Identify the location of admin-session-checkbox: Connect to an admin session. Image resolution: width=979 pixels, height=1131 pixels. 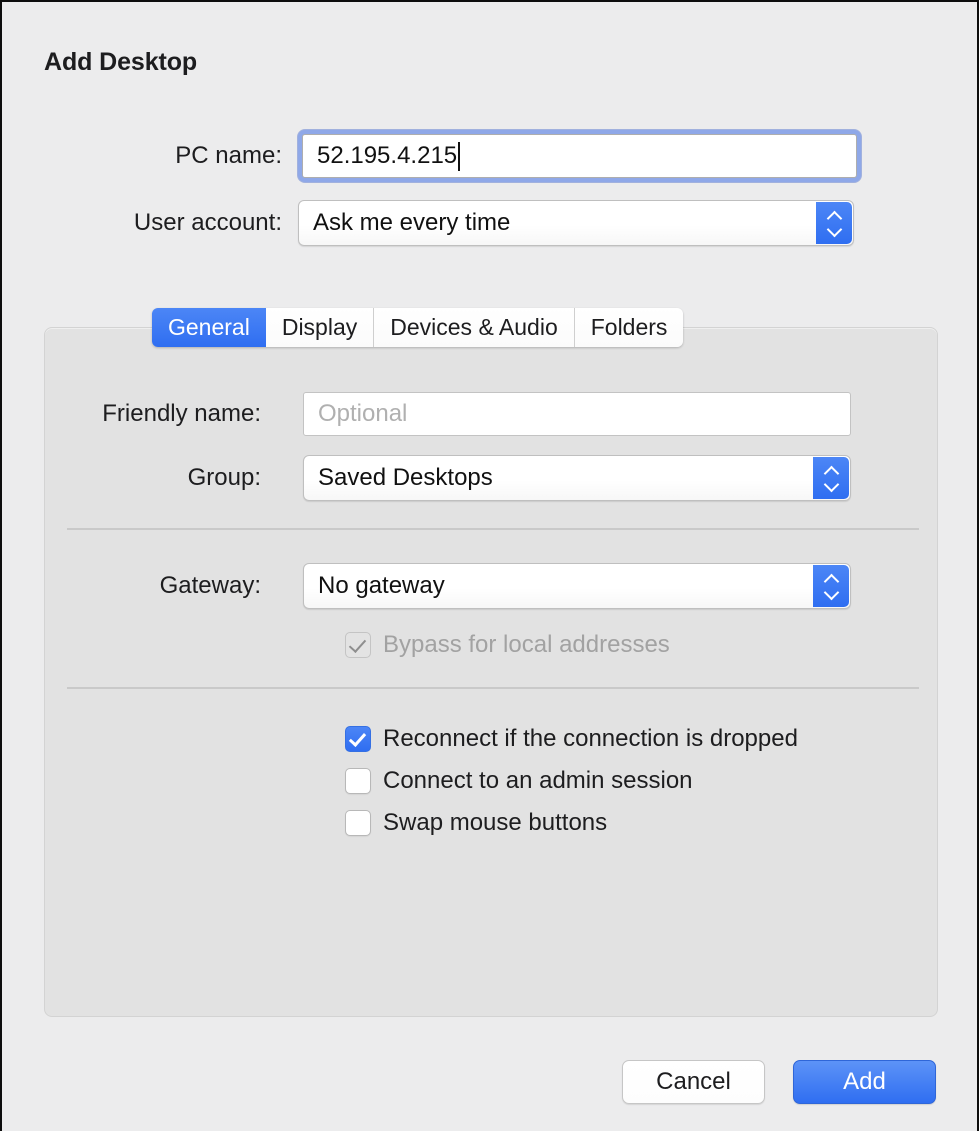
(519, 781).